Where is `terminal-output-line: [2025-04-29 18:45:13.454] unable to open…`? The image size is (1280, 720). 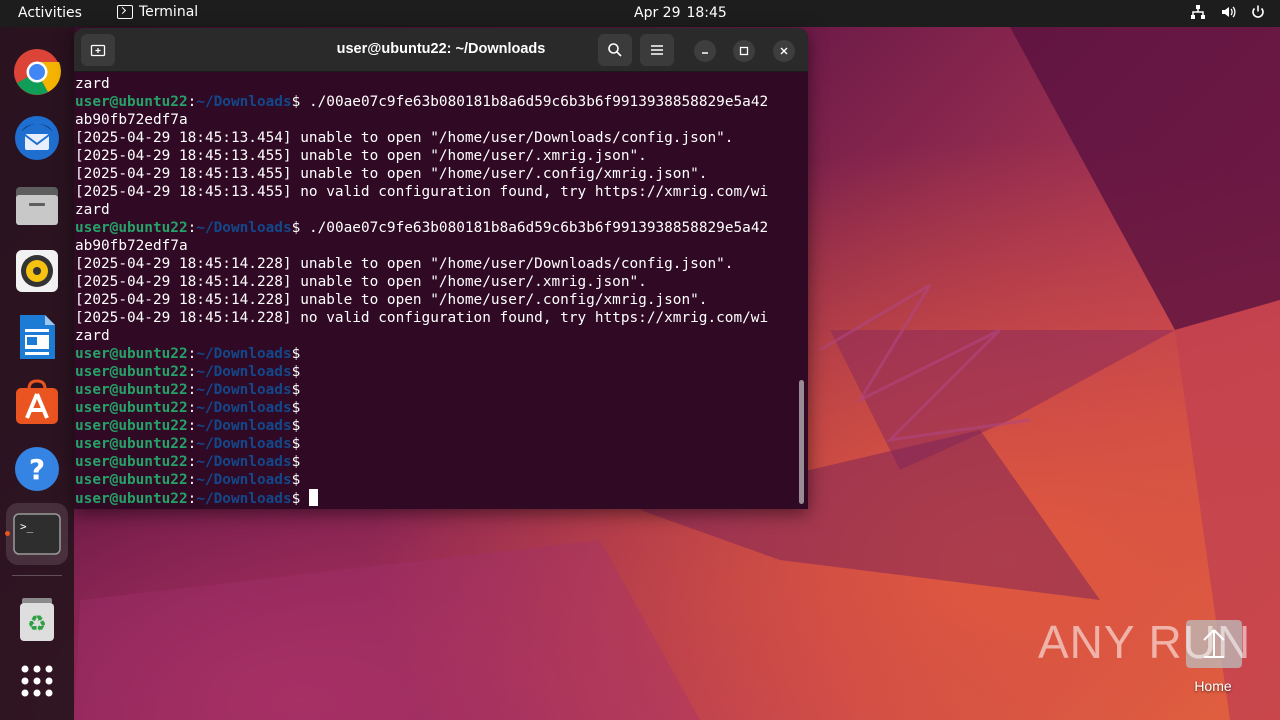 terminal-output-line: [2025-04-29 18:45:13.454] unable to open… is located at coordinates (404, 138).